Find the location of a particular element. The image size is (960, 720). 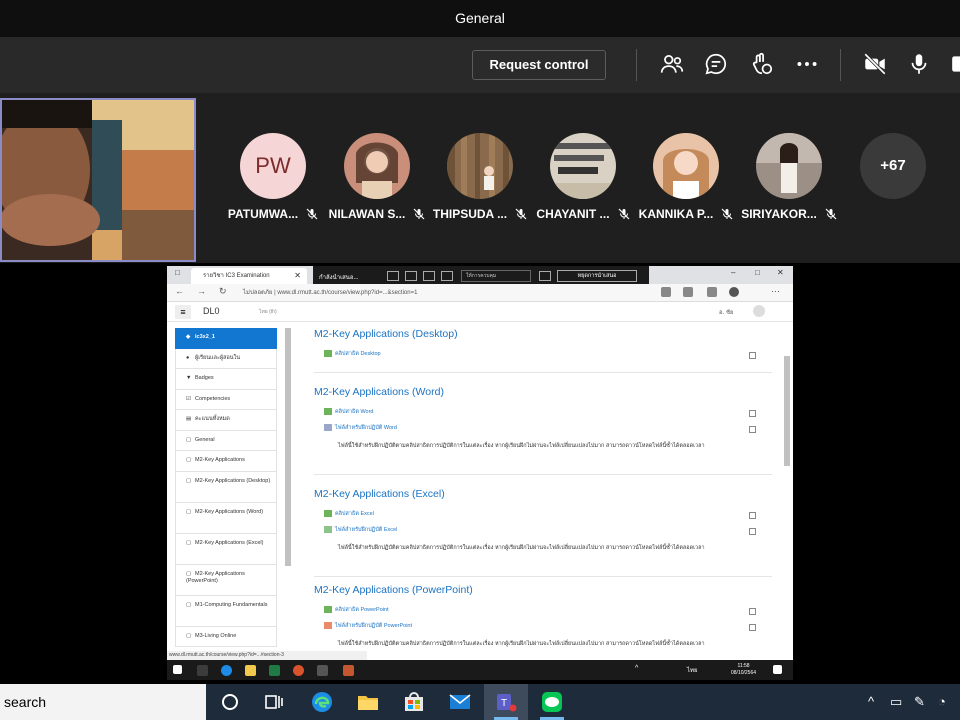

store-icon is located at coordinates (414, 702).